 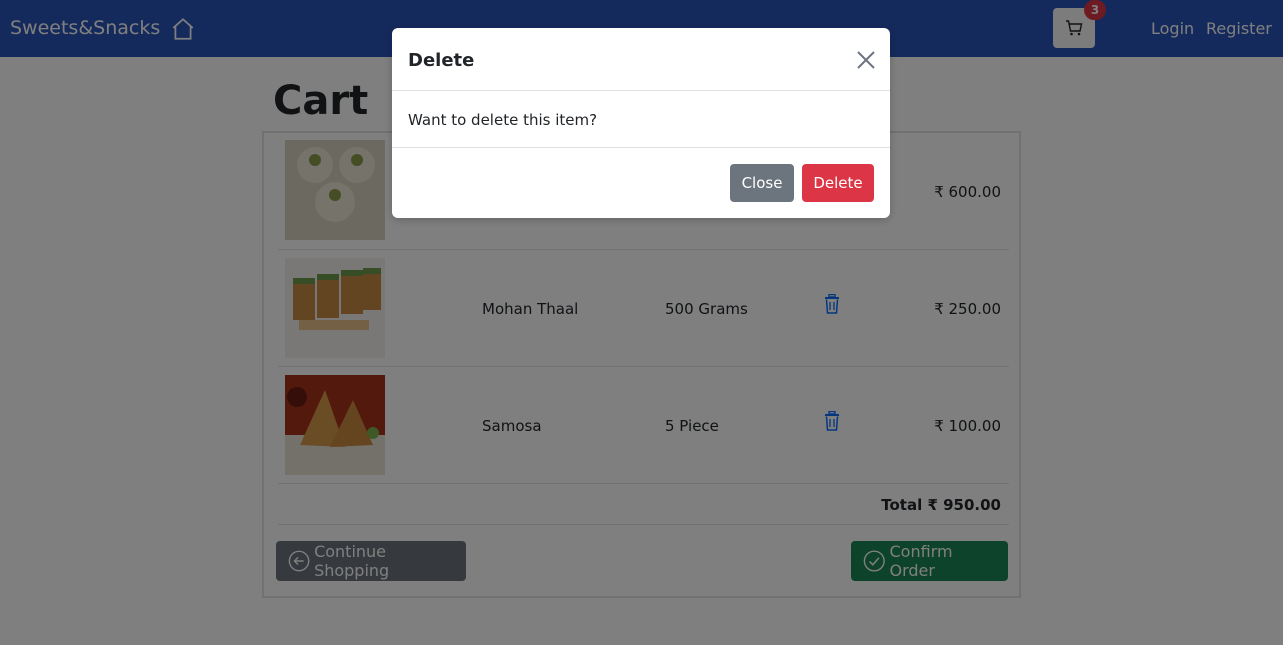 I want to click on modal-message: Want to delete this item?, so click(x=503, y=120).